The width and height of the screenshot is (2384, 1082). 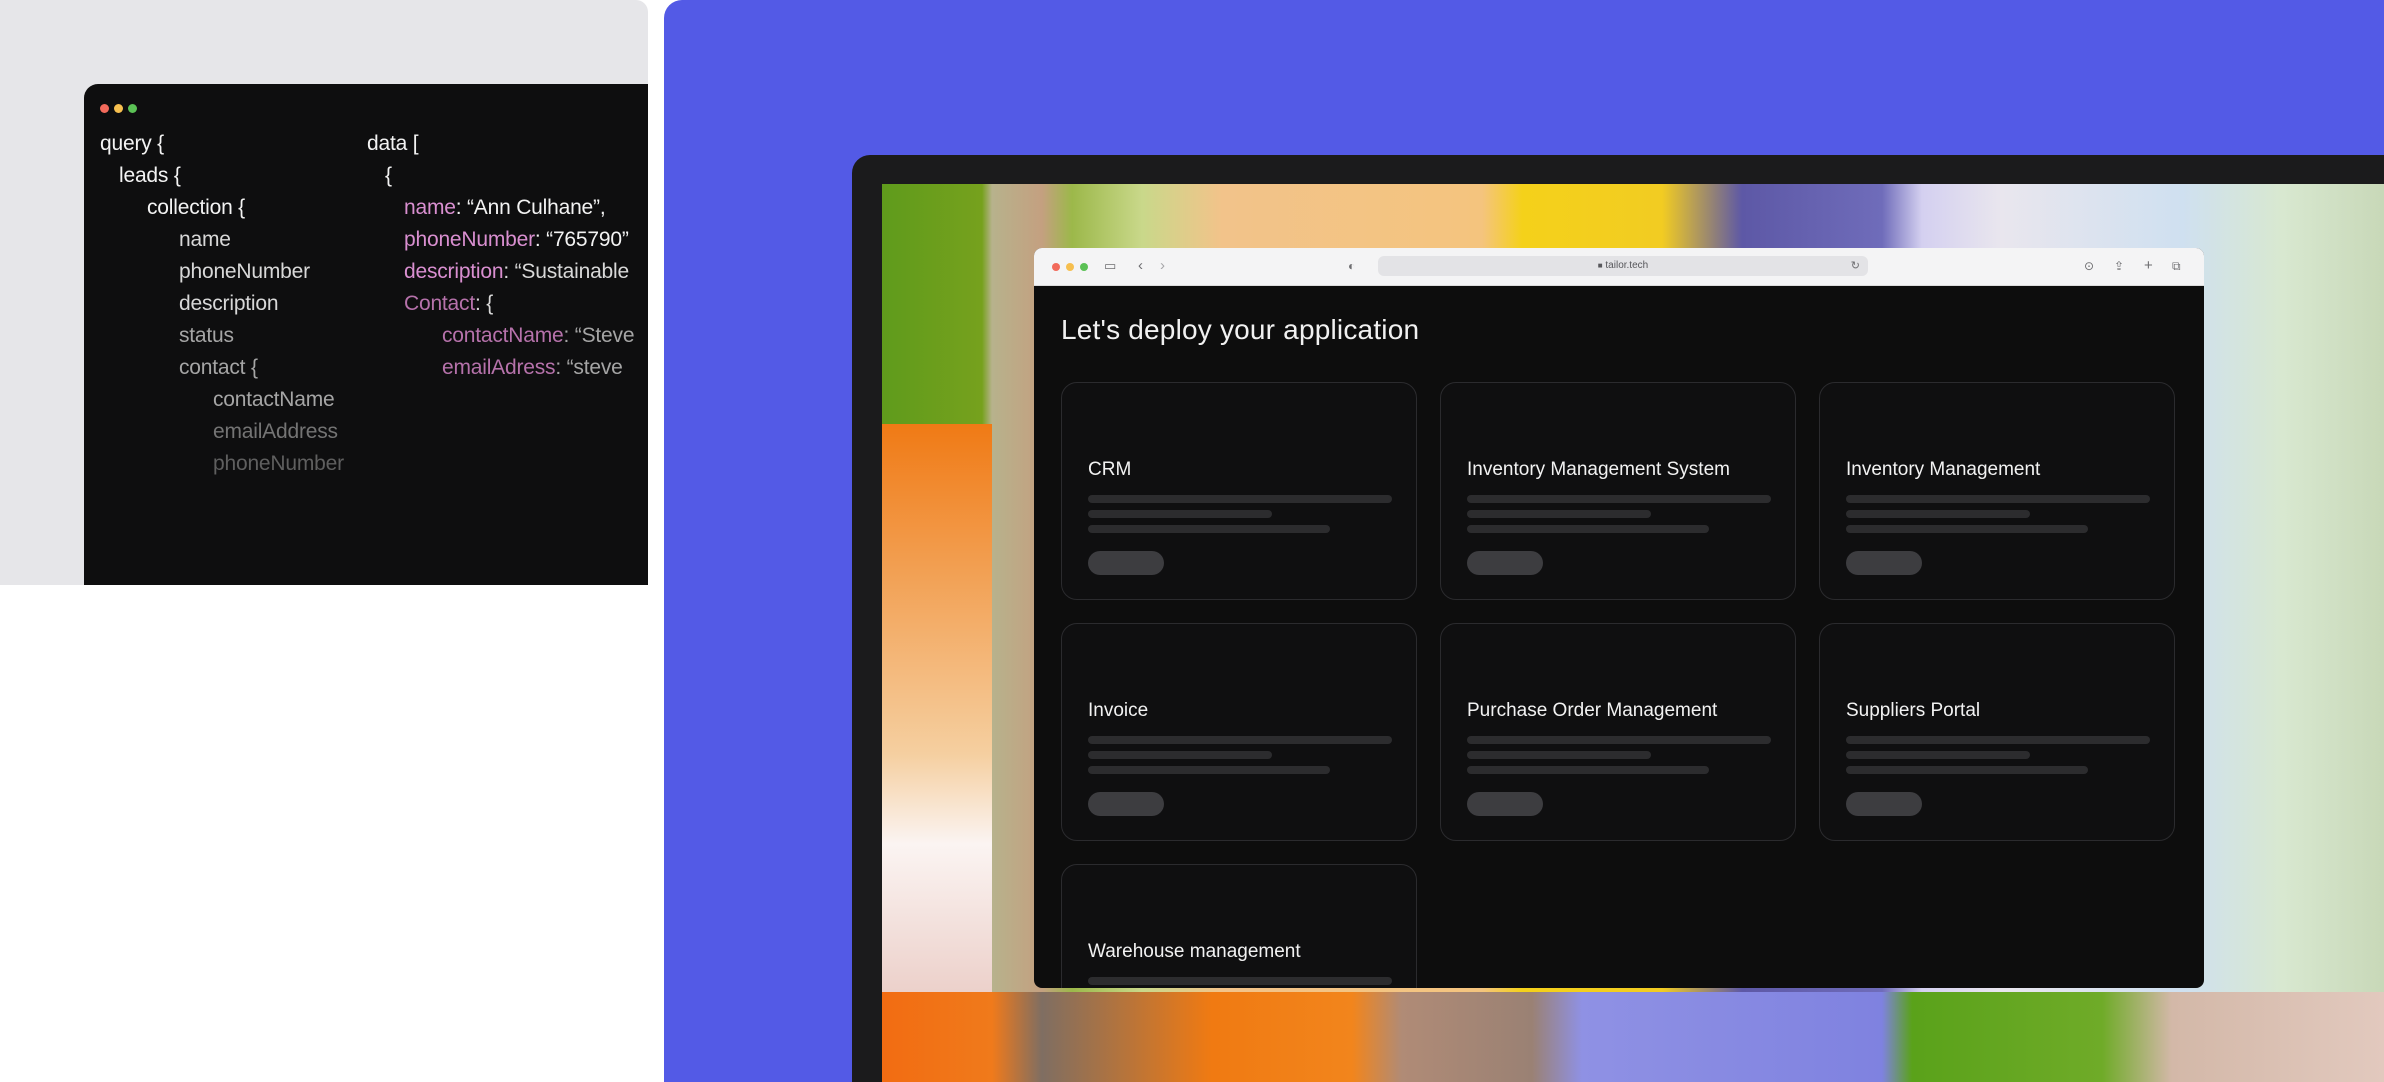 I want to click on data-value: : “steve, so click(x=589, y=367).